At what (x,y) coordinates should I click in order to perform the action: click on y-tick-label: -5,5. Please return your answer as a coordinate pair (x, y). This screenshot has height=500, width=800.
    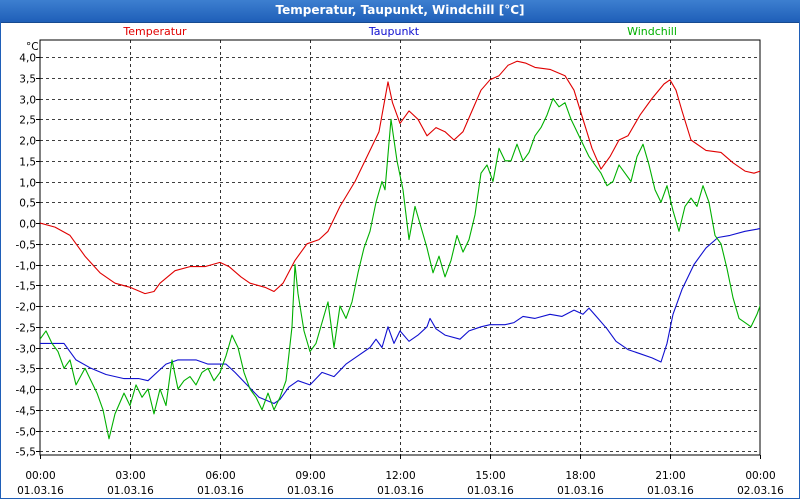
    Looking at the image, I should click on (26, 453).